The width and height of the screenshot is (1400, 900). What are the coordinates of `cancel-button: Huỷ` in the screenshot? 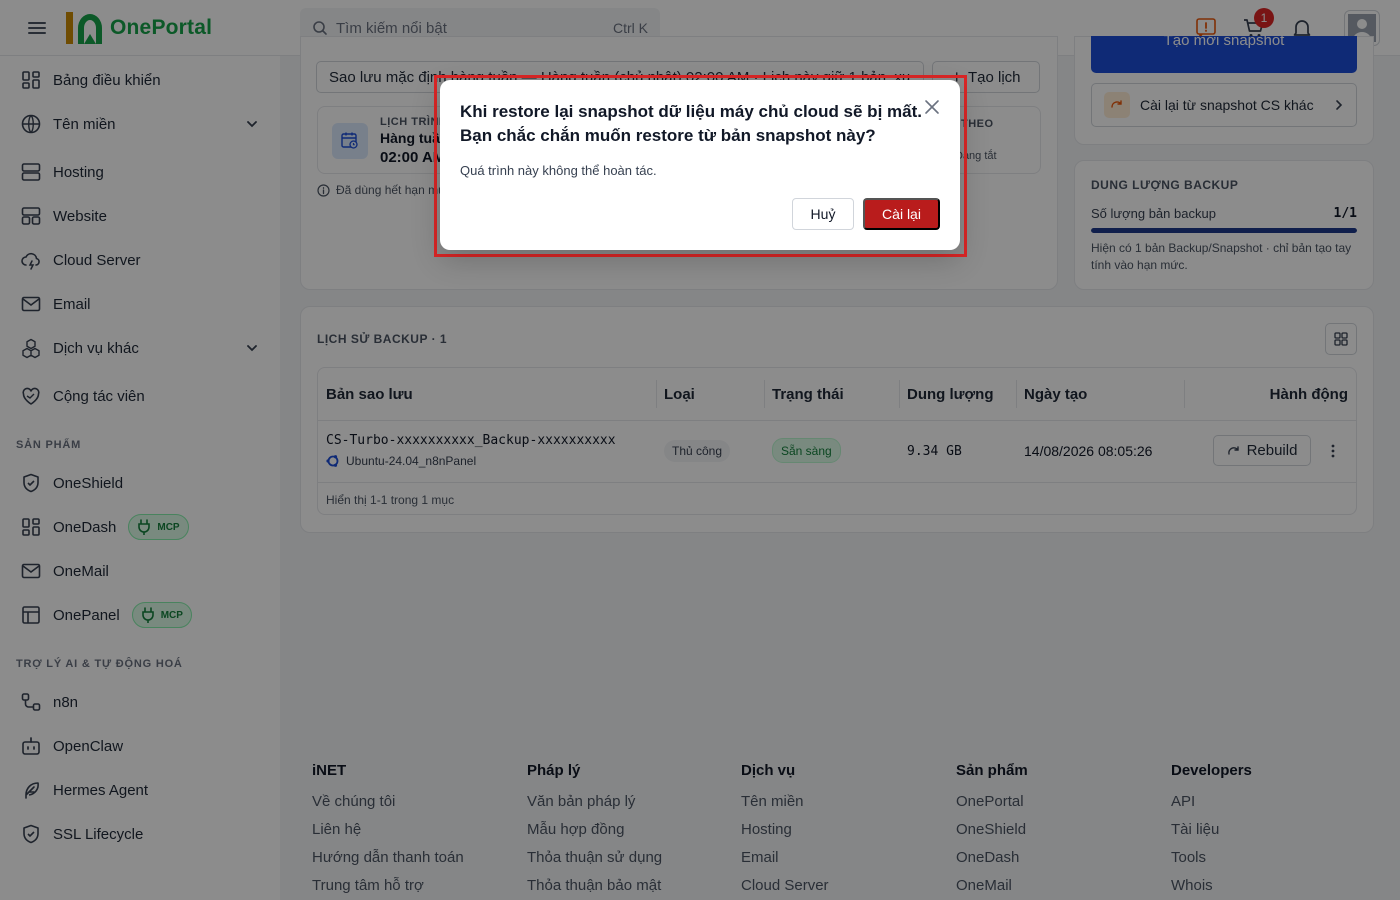 It's located at (823, 214).